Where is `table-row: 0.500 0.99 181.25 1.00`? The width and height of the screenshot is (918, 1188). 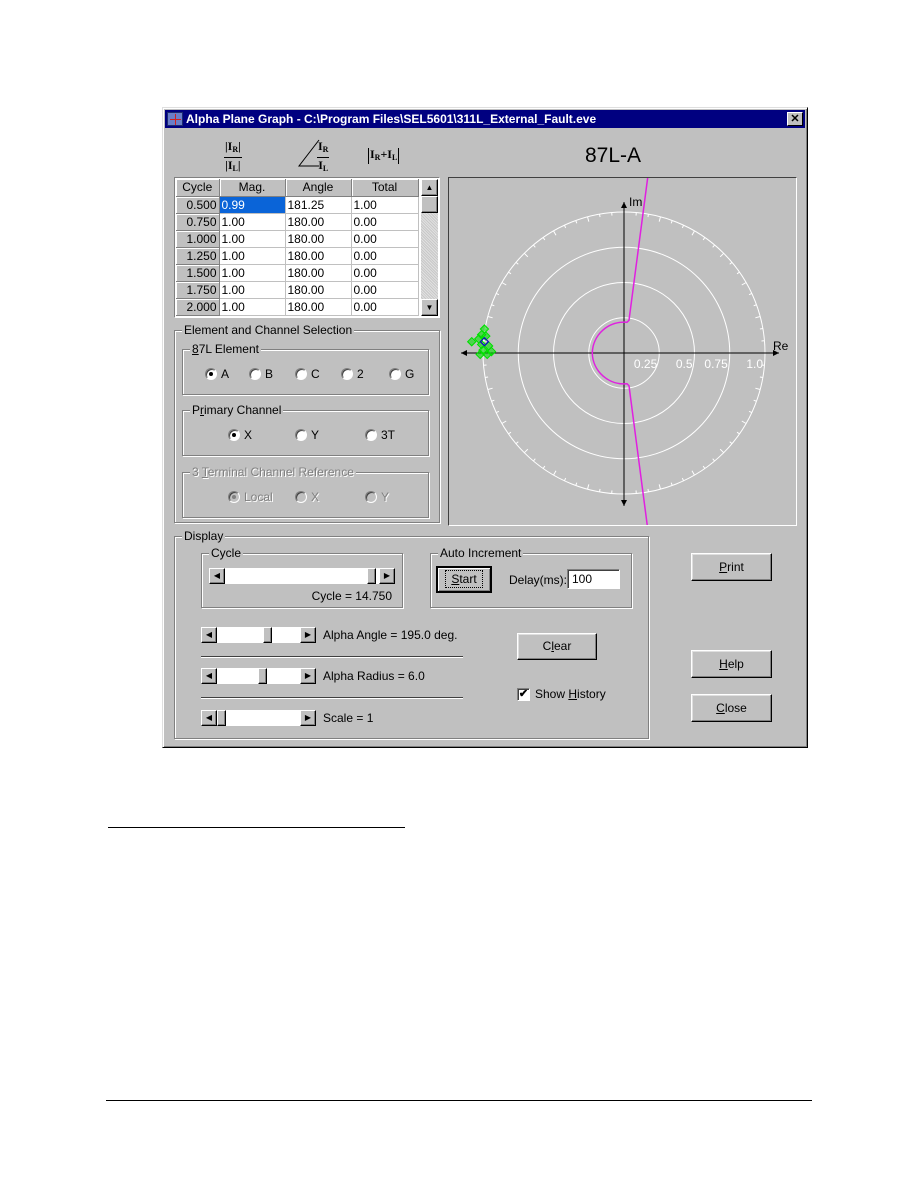 table-row: 0.500 0.99 181.25 1.00 is located at coordinates (297, 205).